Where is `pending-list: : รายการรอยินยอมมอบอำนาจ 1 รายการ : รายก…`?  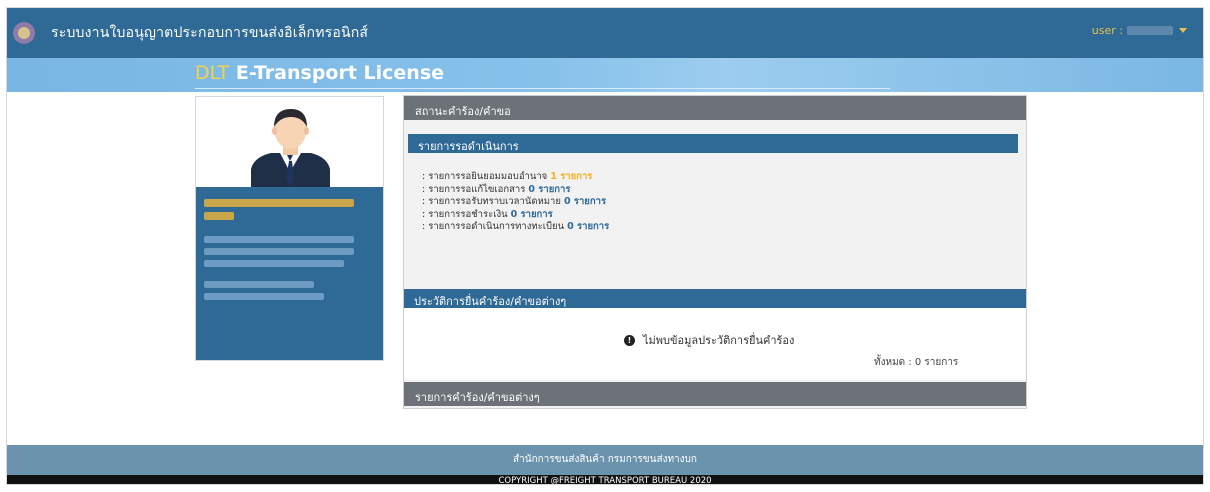 pending-list: : รายการรอยินยอมมอบอำนาจ 1 รายการ : รายก… is located at coordinates (720, 202).